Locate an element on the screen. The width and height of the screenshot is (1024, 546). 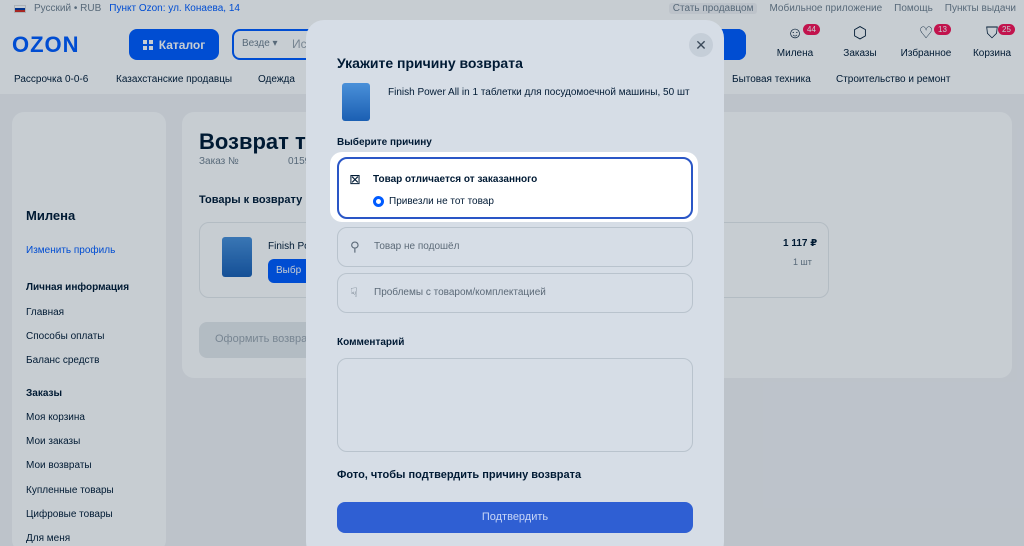
hanger-icon: ⚲ is located at coordinates (355, 246).